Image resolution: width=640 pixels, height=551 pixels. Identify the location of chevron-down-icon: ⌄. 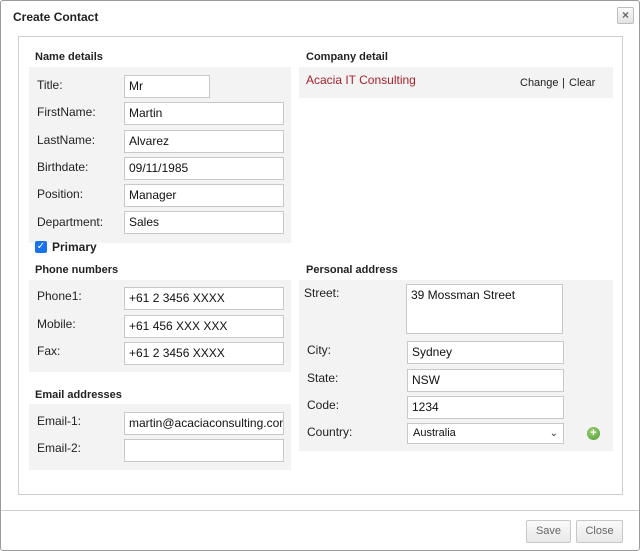
(553, 433).